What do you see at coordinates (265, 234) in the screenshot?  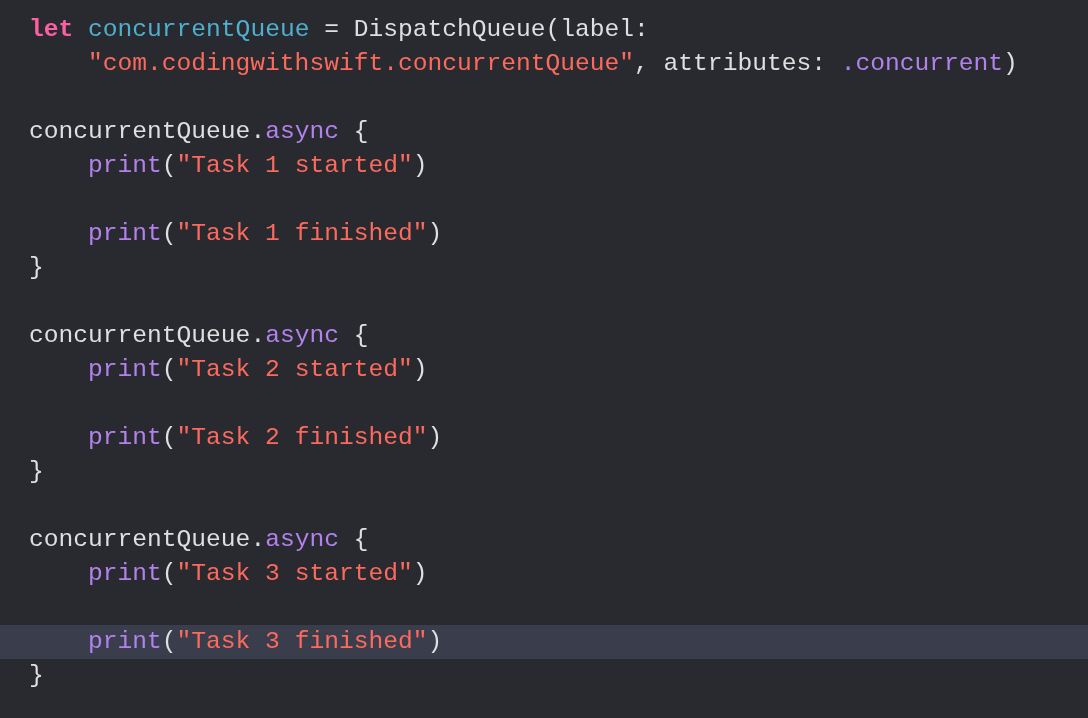 I see `code-line: print("Task 1 finished")` at bounding box center [265, 234].